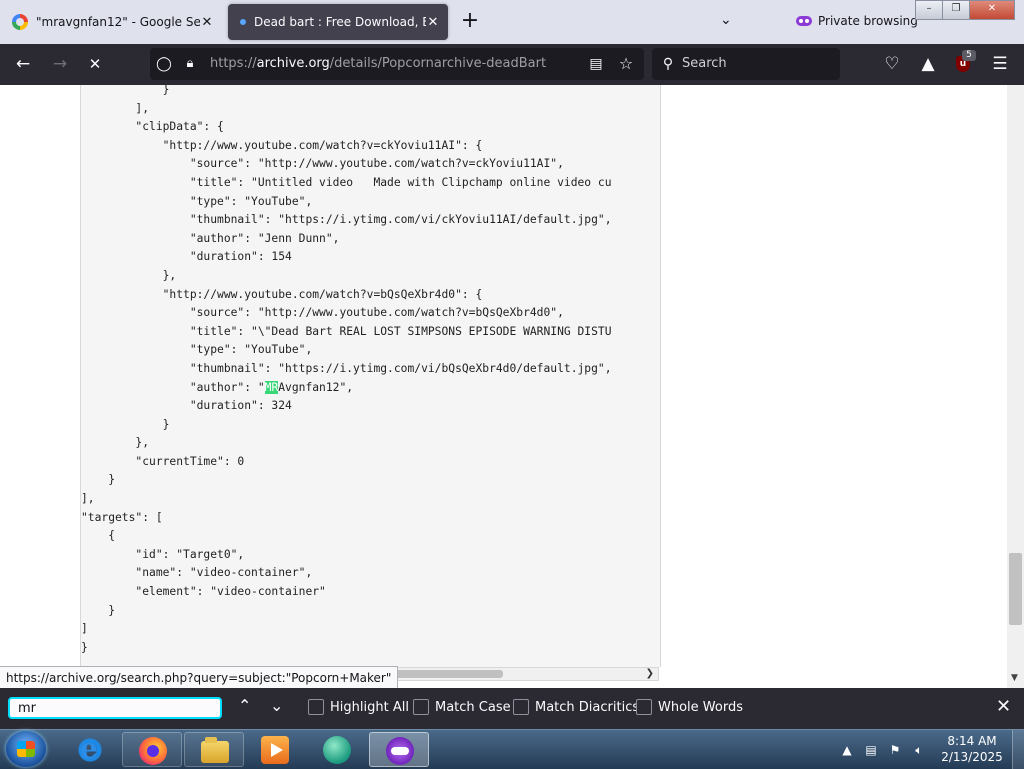  What do you see at coordinates (746, 64) in the screenshot?
I see `search-box: ⚲ Search` at bounding box center [746, 64].